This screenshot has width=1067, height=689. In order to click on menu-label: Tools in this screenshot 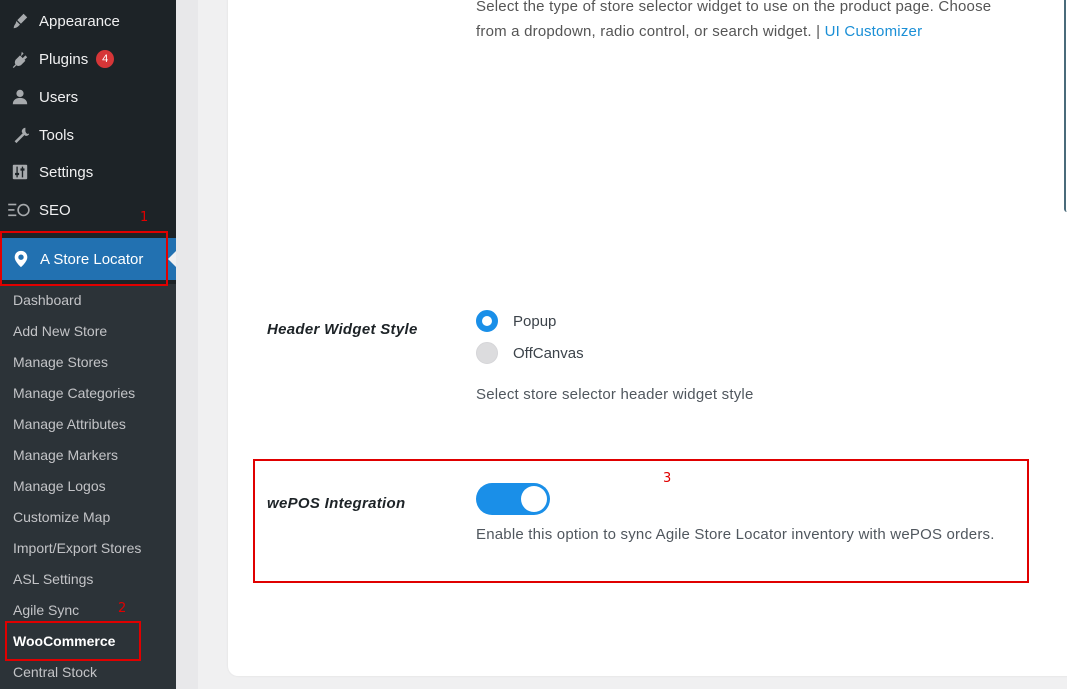, I will do `click(57, 135)`.